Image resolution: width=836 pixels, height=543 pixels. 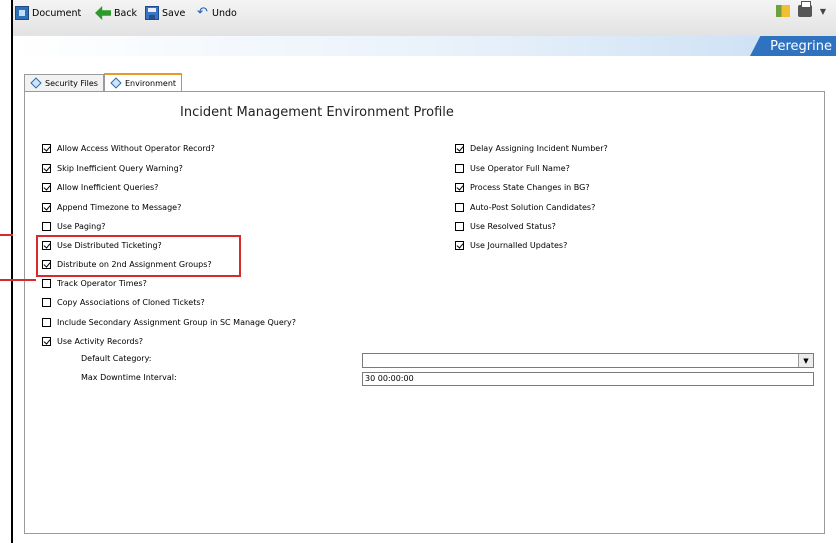 I want to click on document-button: Document, so click(x=48, y=13).